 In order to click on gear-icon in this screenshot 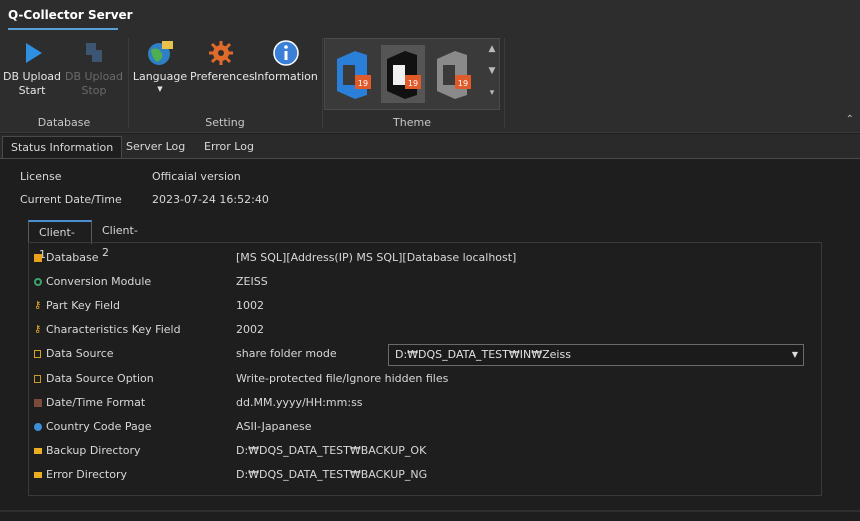, I will do `click(221, 53)`.